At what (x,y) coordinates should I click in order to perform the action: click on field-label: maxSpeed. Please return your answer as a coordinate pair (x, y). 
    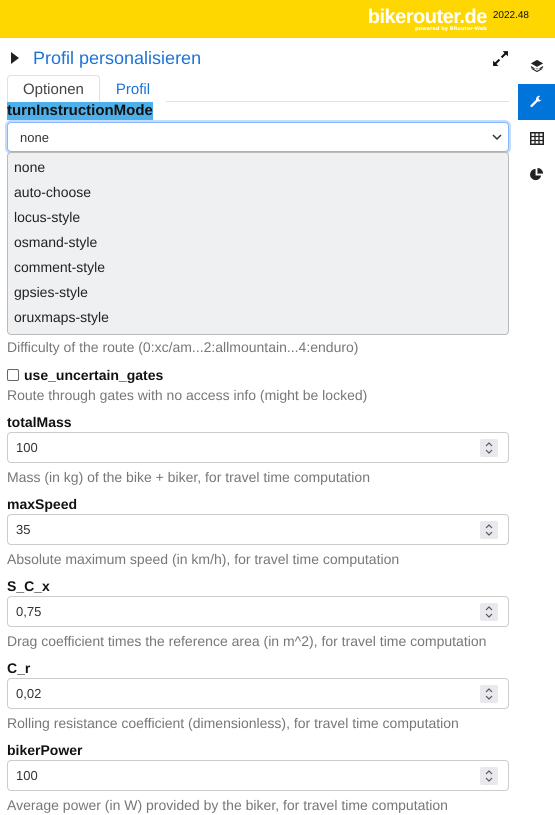
    Looking at the image, I should click on (42, 504).